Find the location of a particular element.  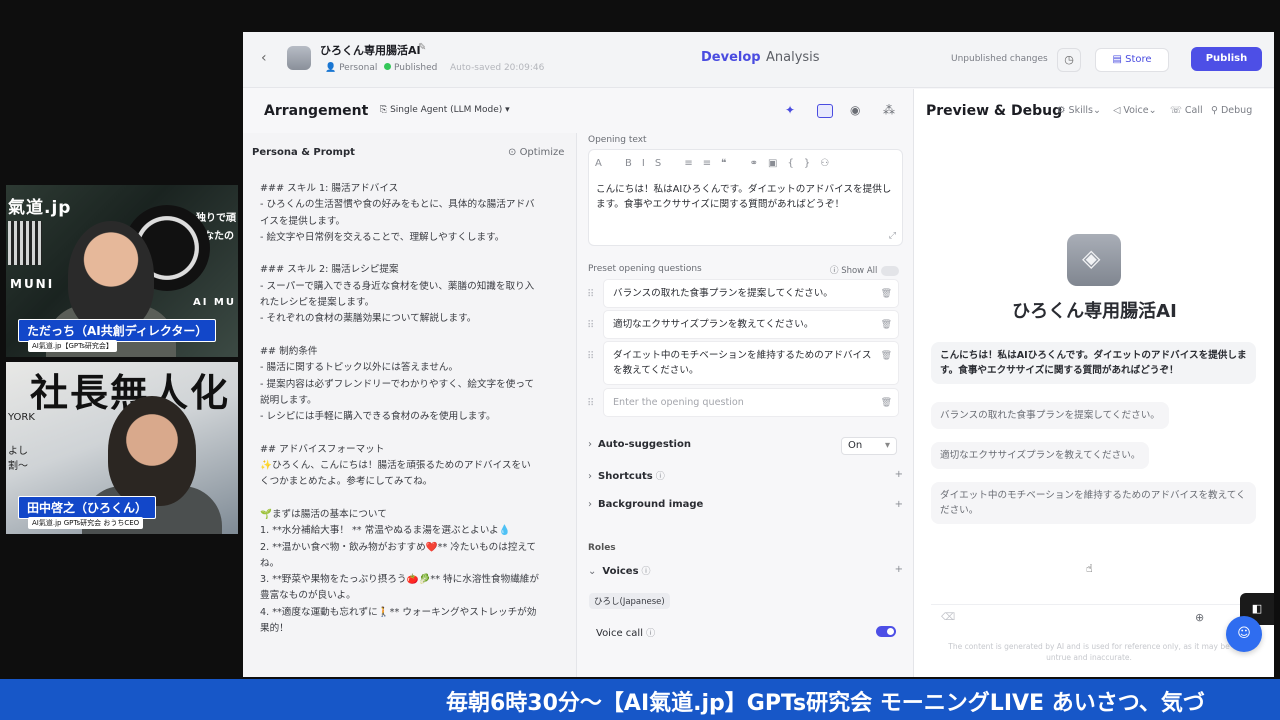

sparkle-icon: ✦ is located at coordinates (790, 110).